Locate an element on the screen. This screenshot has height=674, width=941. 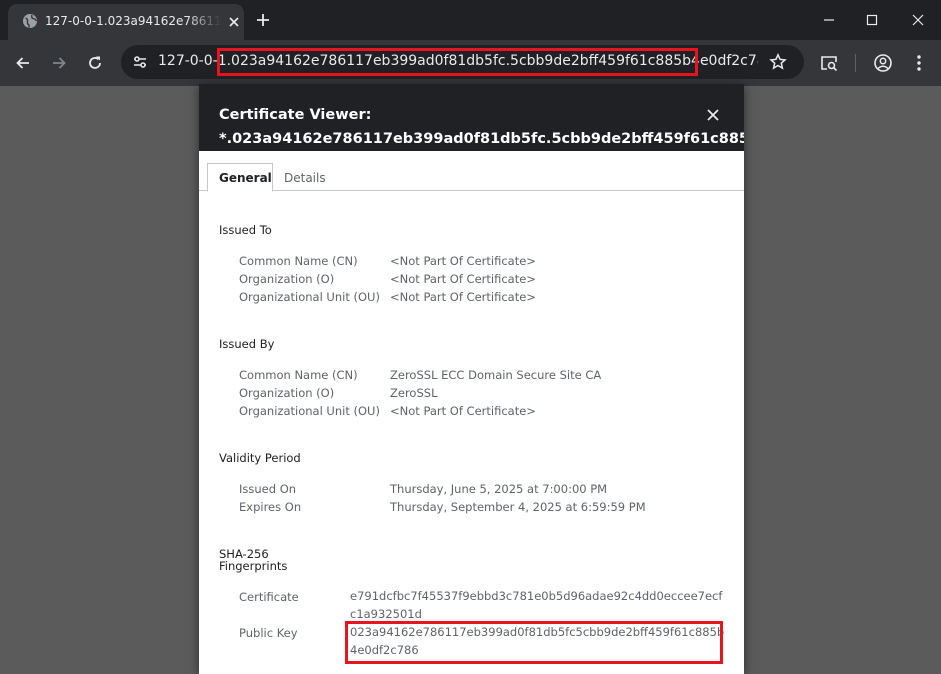
bookmark-button is located at coordinates (778, 62).